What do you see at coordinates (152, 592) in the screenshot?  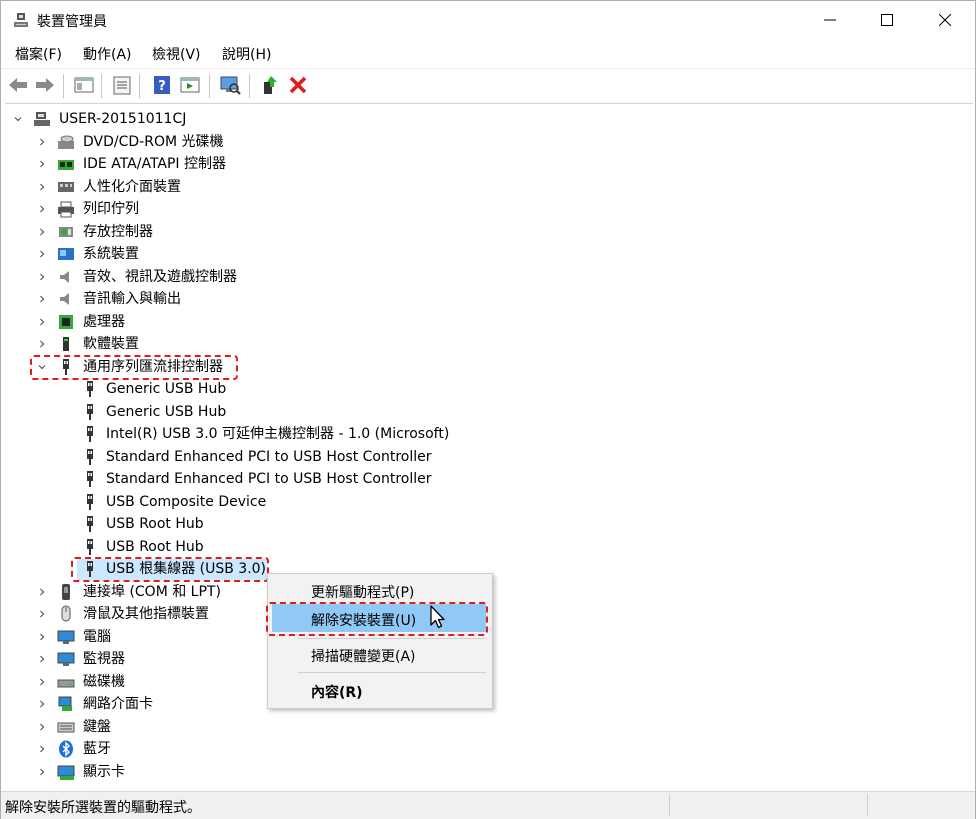 I see `tree-category: 連接埠 (COM 和 LPT)` at bounding box center [152, 592].